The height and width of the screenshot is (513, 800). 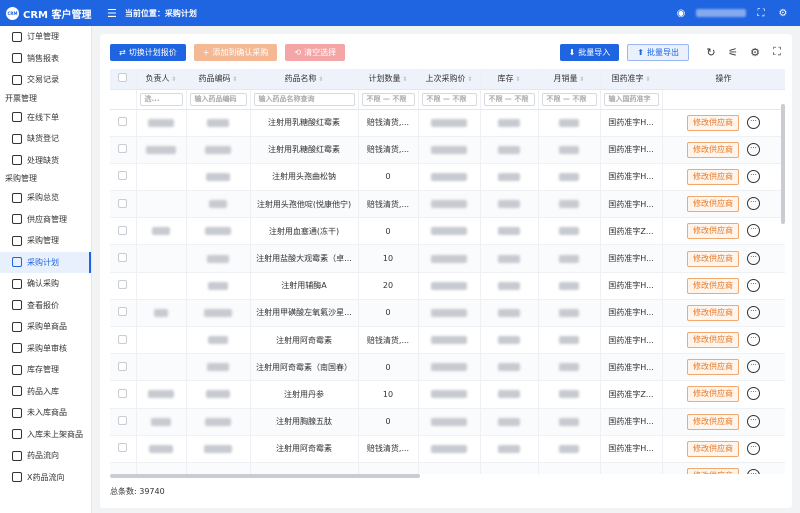 What do you see at coordinates (447, 468) in the screenshot?
I see `table-row: 修改供应商 ···` at bounding box center [447, 468].